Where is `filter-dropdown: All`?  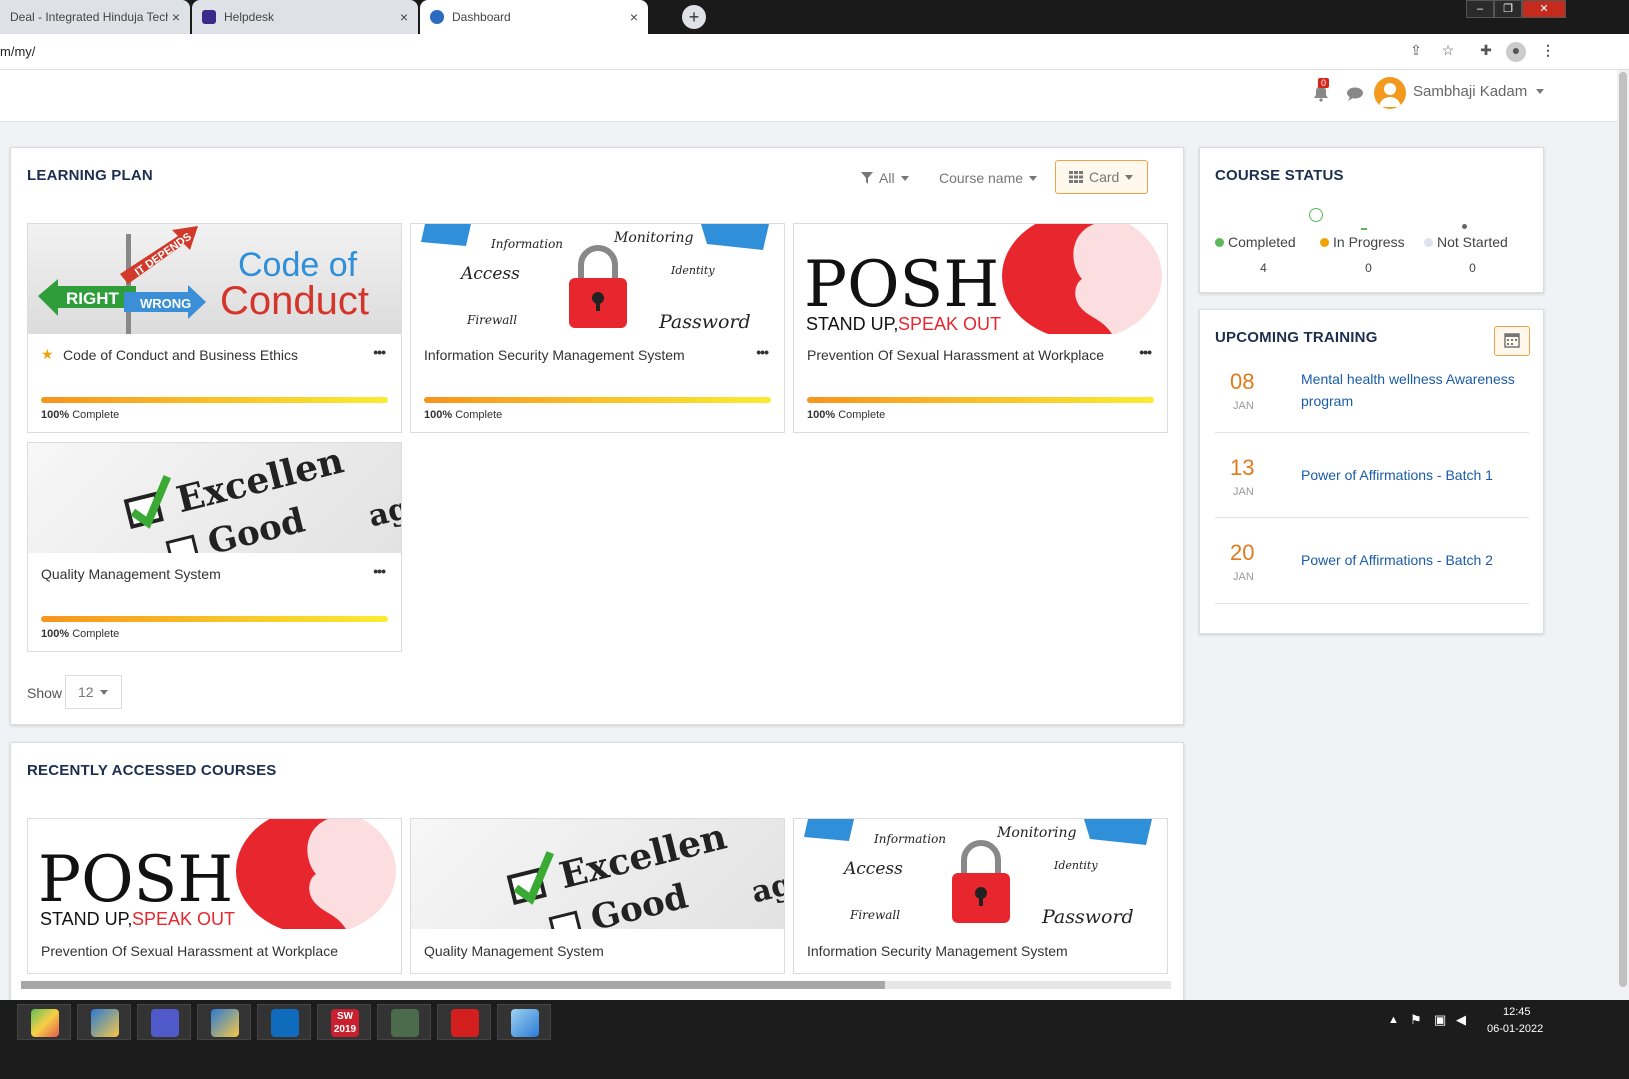
filter-dropdown: All is located at coordinates (885, 178).